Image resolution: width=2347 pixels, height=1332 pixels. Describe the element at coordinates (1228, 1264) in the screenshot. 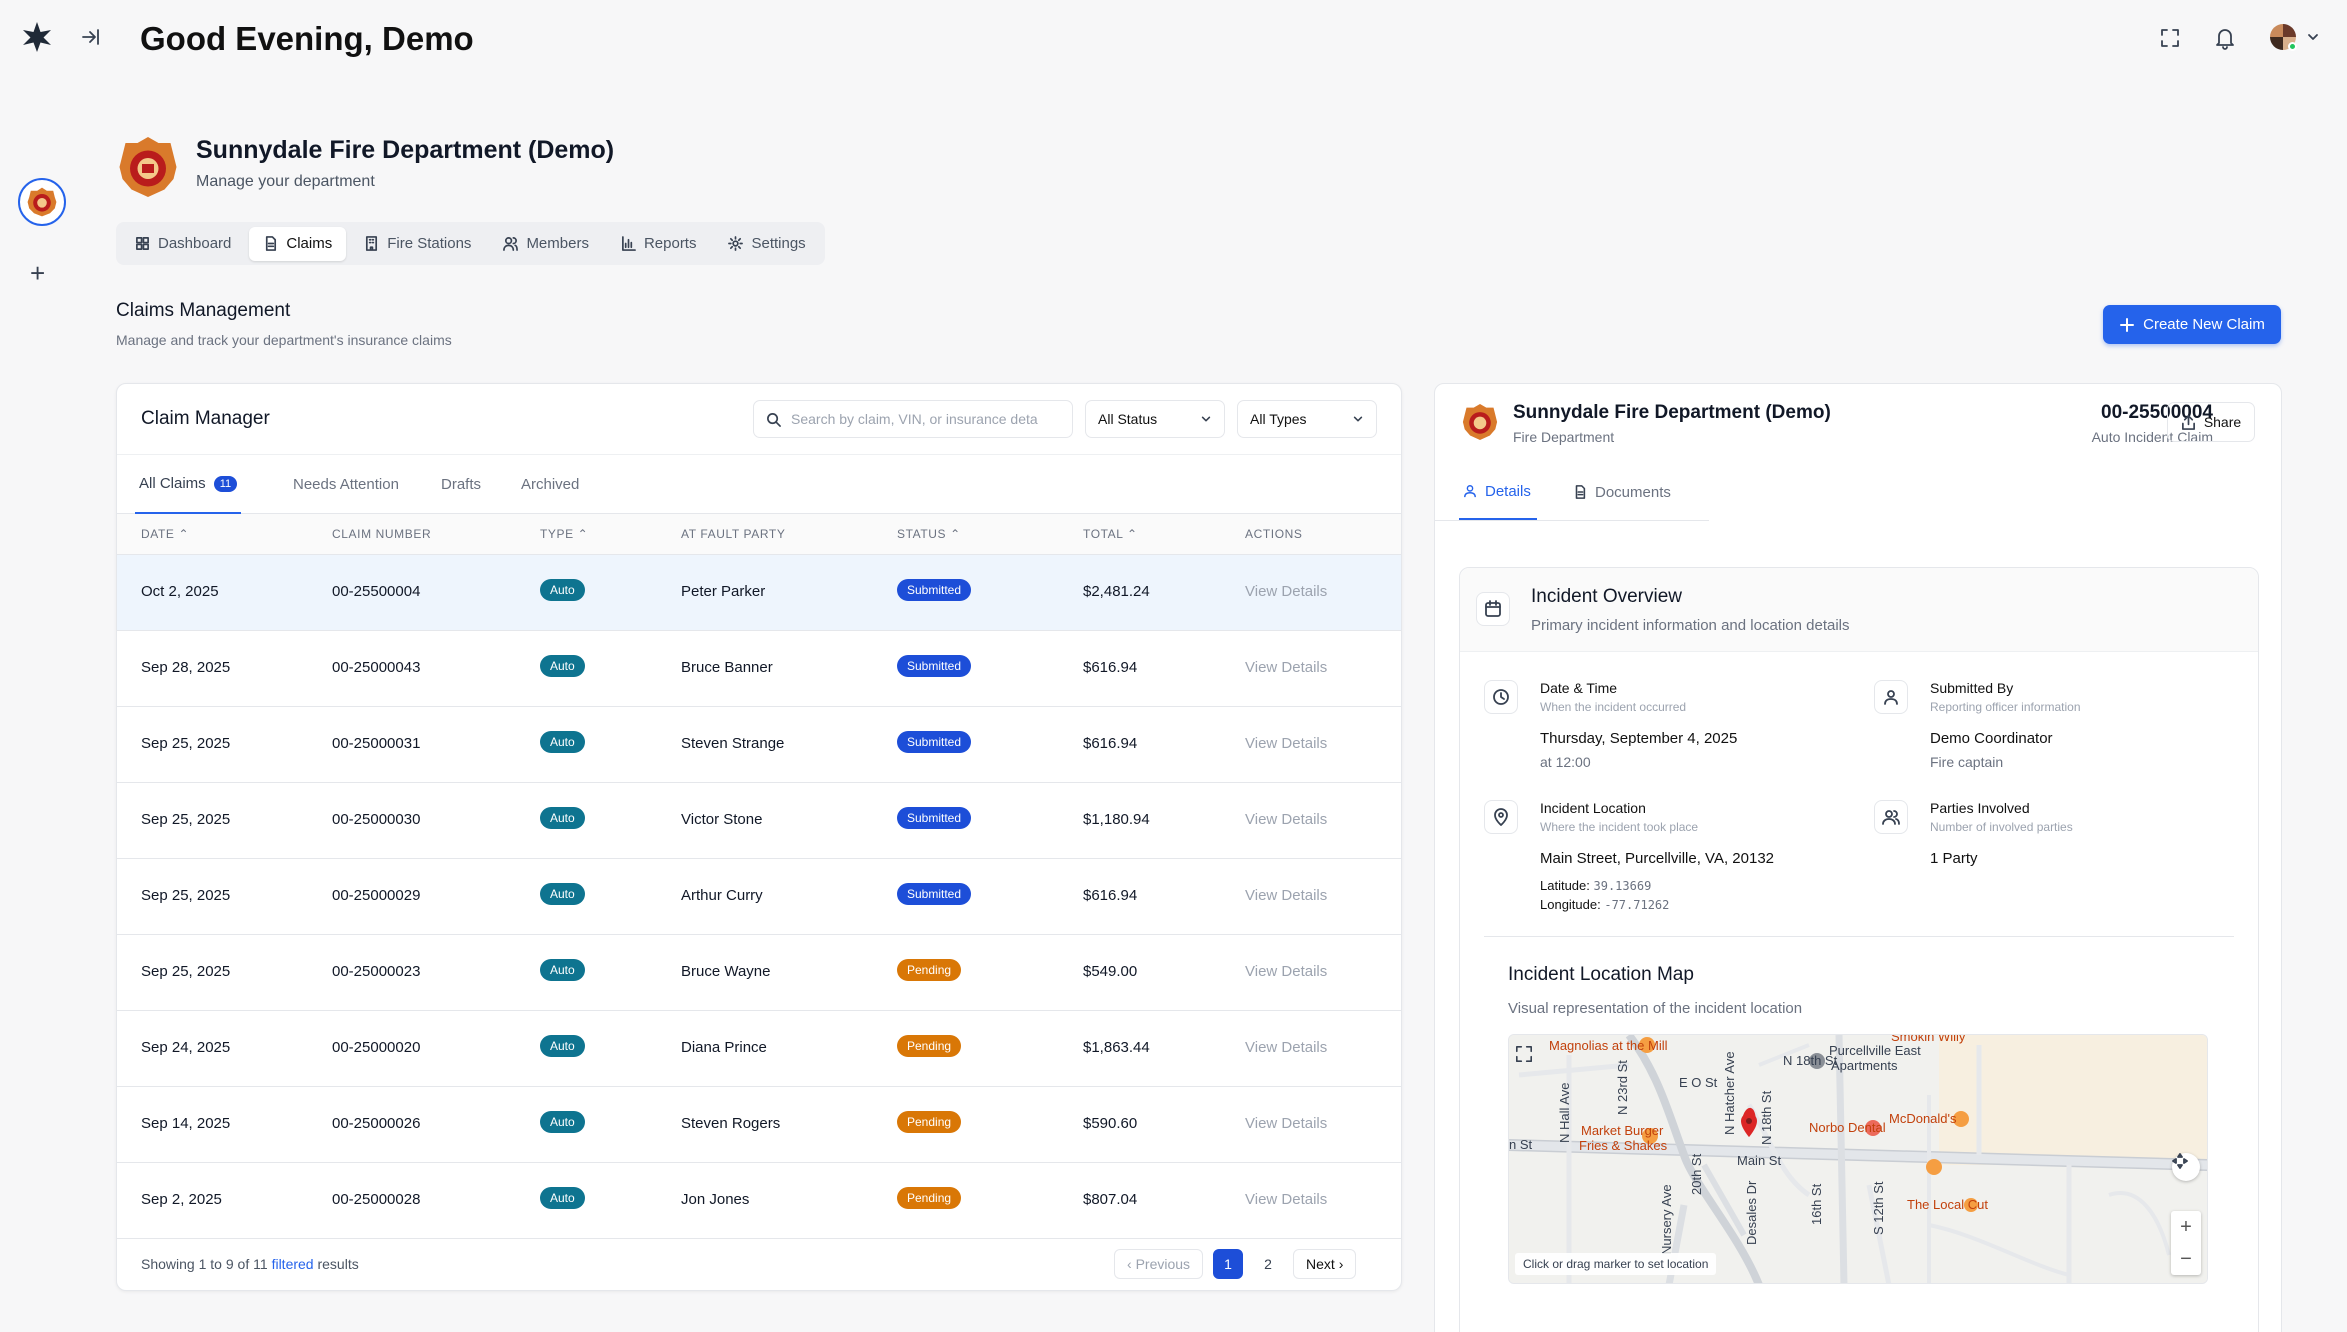

I see `page-1-button: 1` at that location.